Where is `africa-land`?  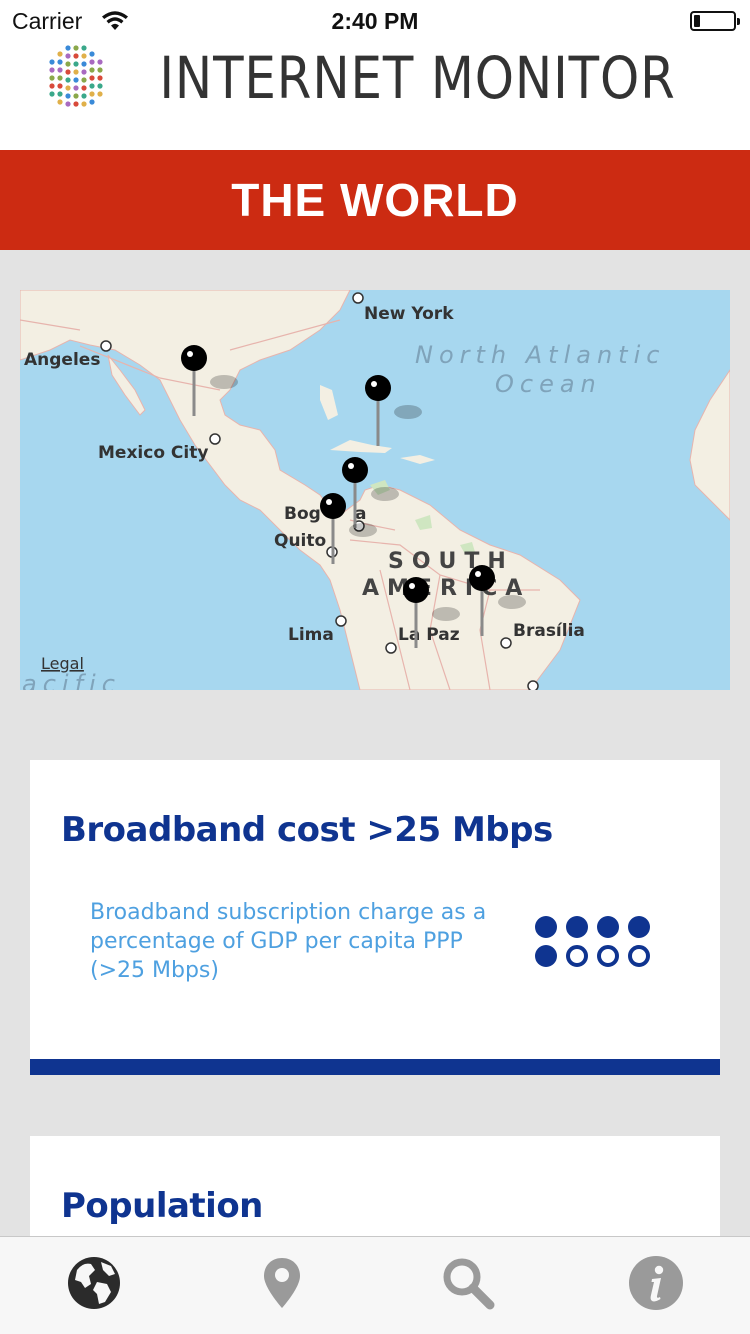 africa-land is located at coordinates (709, 445).